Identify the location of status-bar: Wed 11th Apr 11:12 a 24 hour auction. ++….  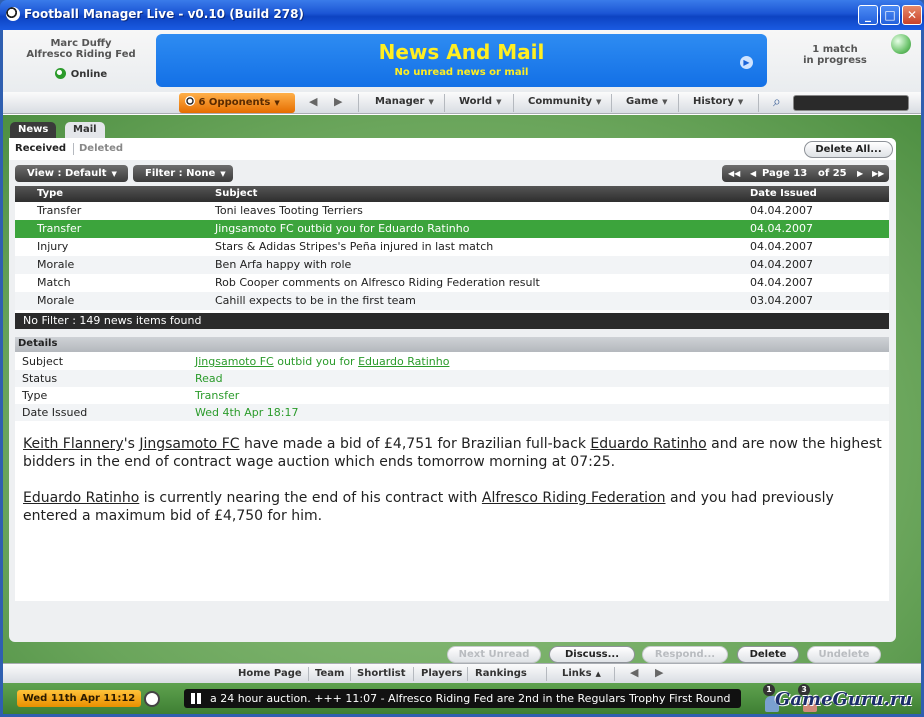
(462, 698).